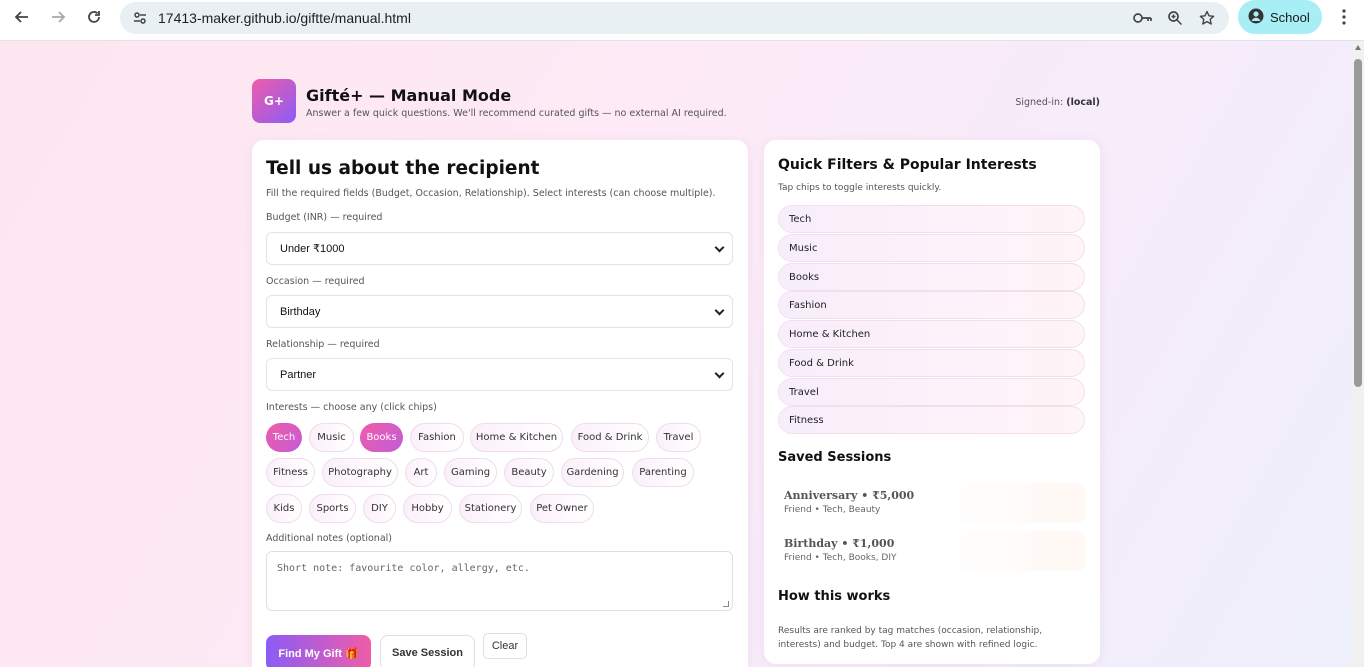  What do you see at coordinates (931, 277) in the screenshot?
I see `filter-chip: Books` at bounding box center [931, 277].